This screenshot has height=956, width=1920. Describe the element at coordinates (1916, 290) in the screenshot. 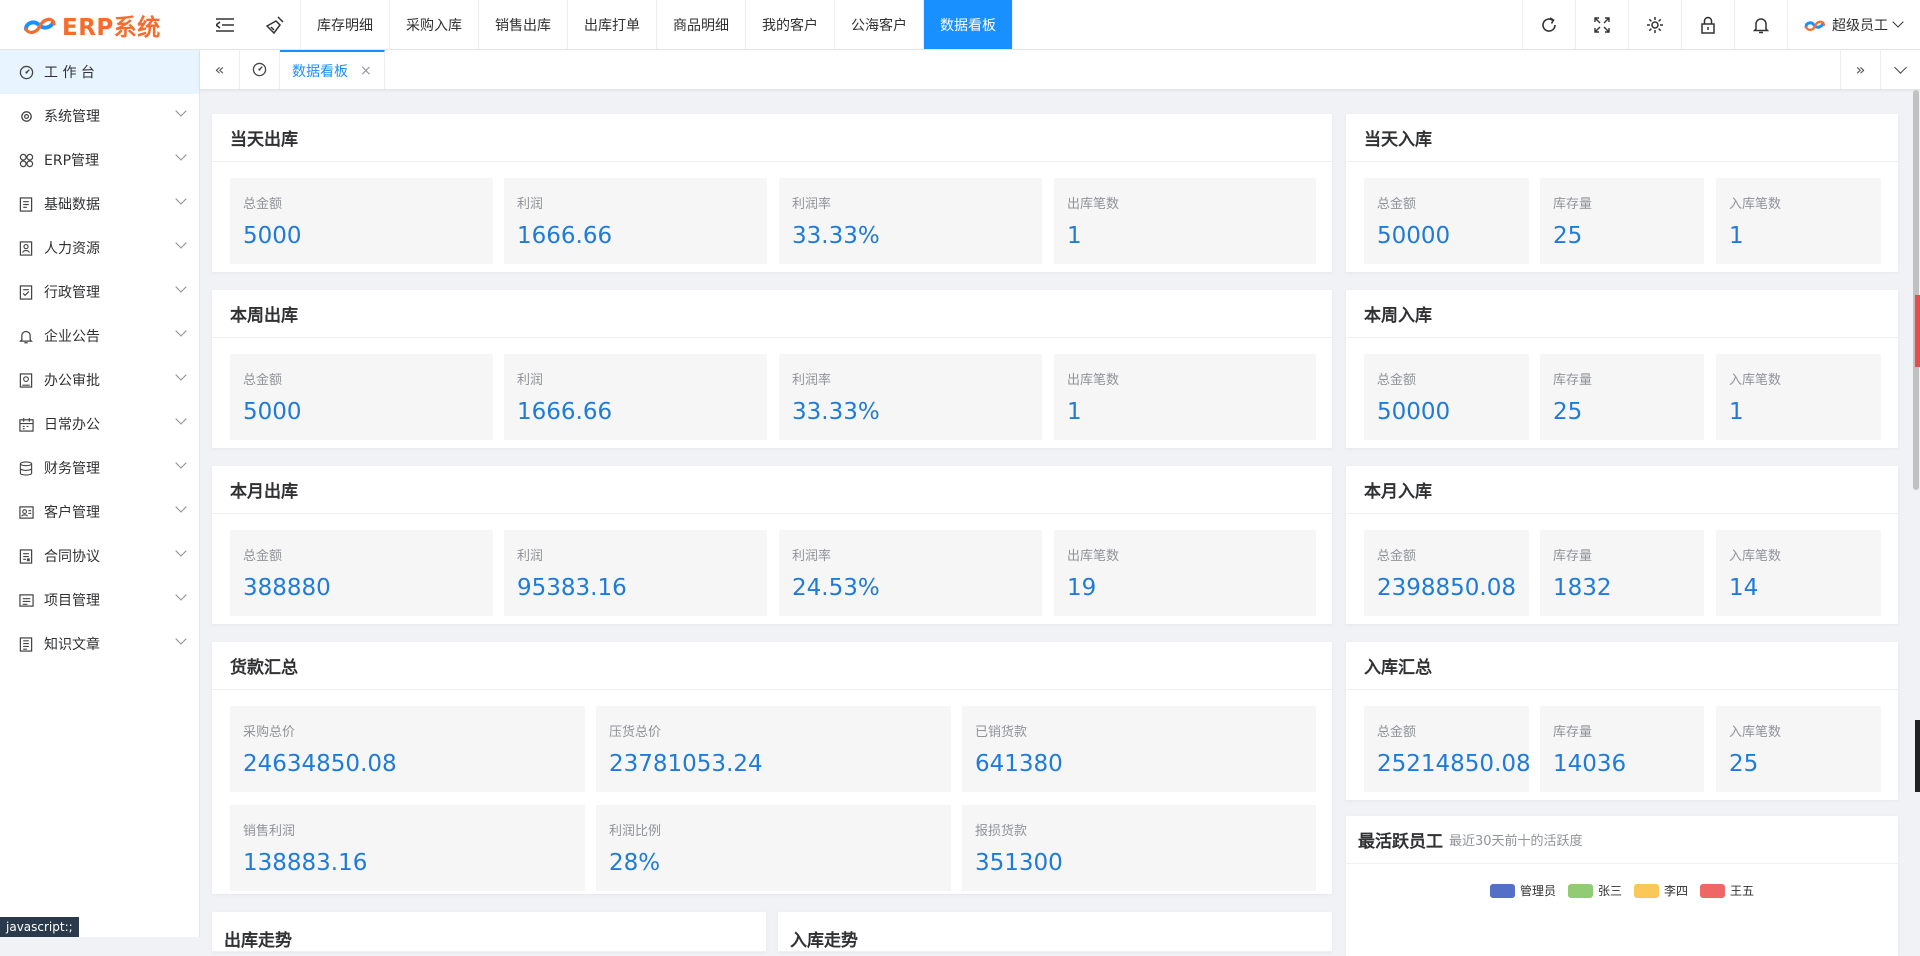

I see `scroll-thumb` at that location.